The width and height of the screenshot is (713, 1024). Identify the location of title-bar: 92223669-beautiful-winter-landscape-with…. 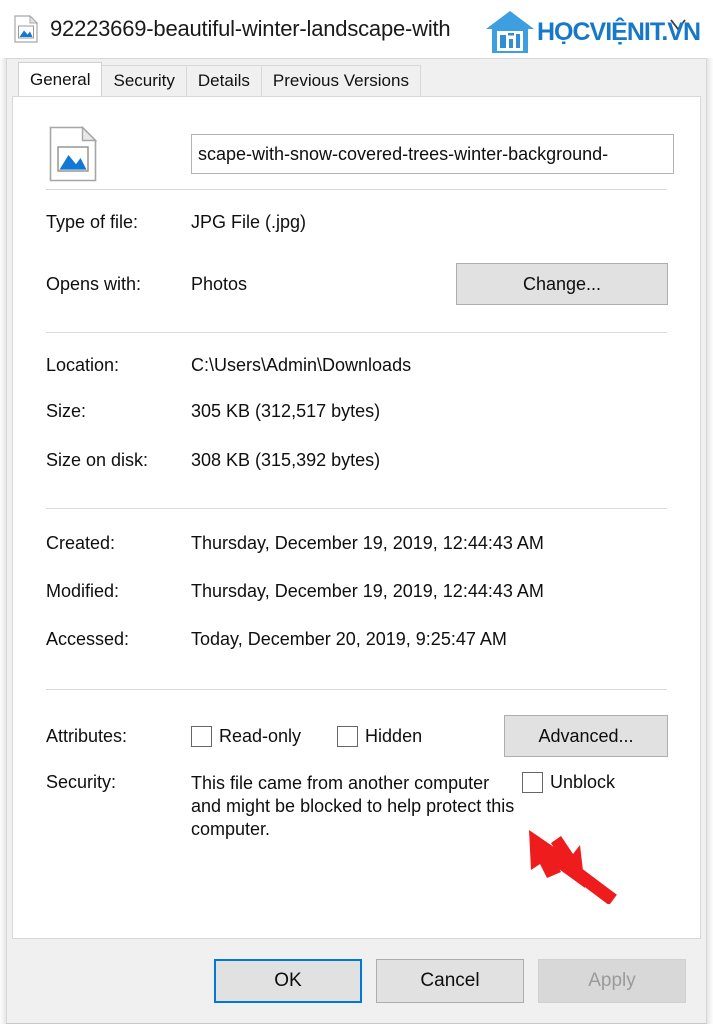
(356, 29).